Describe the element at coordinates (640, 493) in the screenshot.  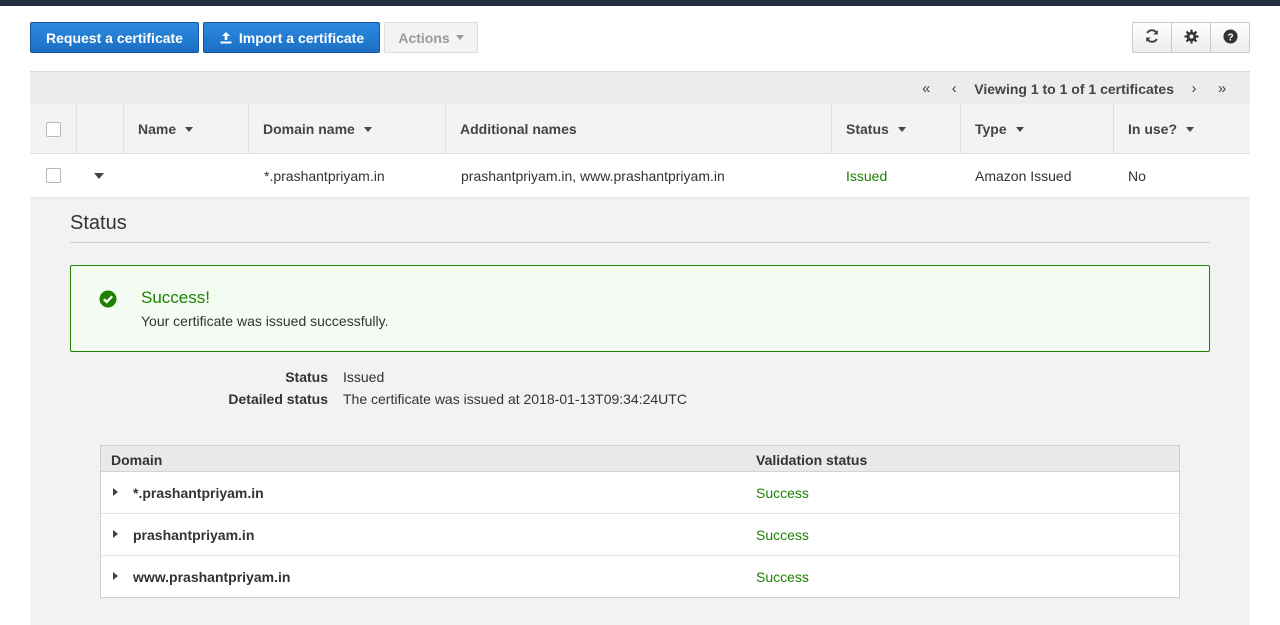
I see `table-row: *.prashantpriyam.in Success` at that location.